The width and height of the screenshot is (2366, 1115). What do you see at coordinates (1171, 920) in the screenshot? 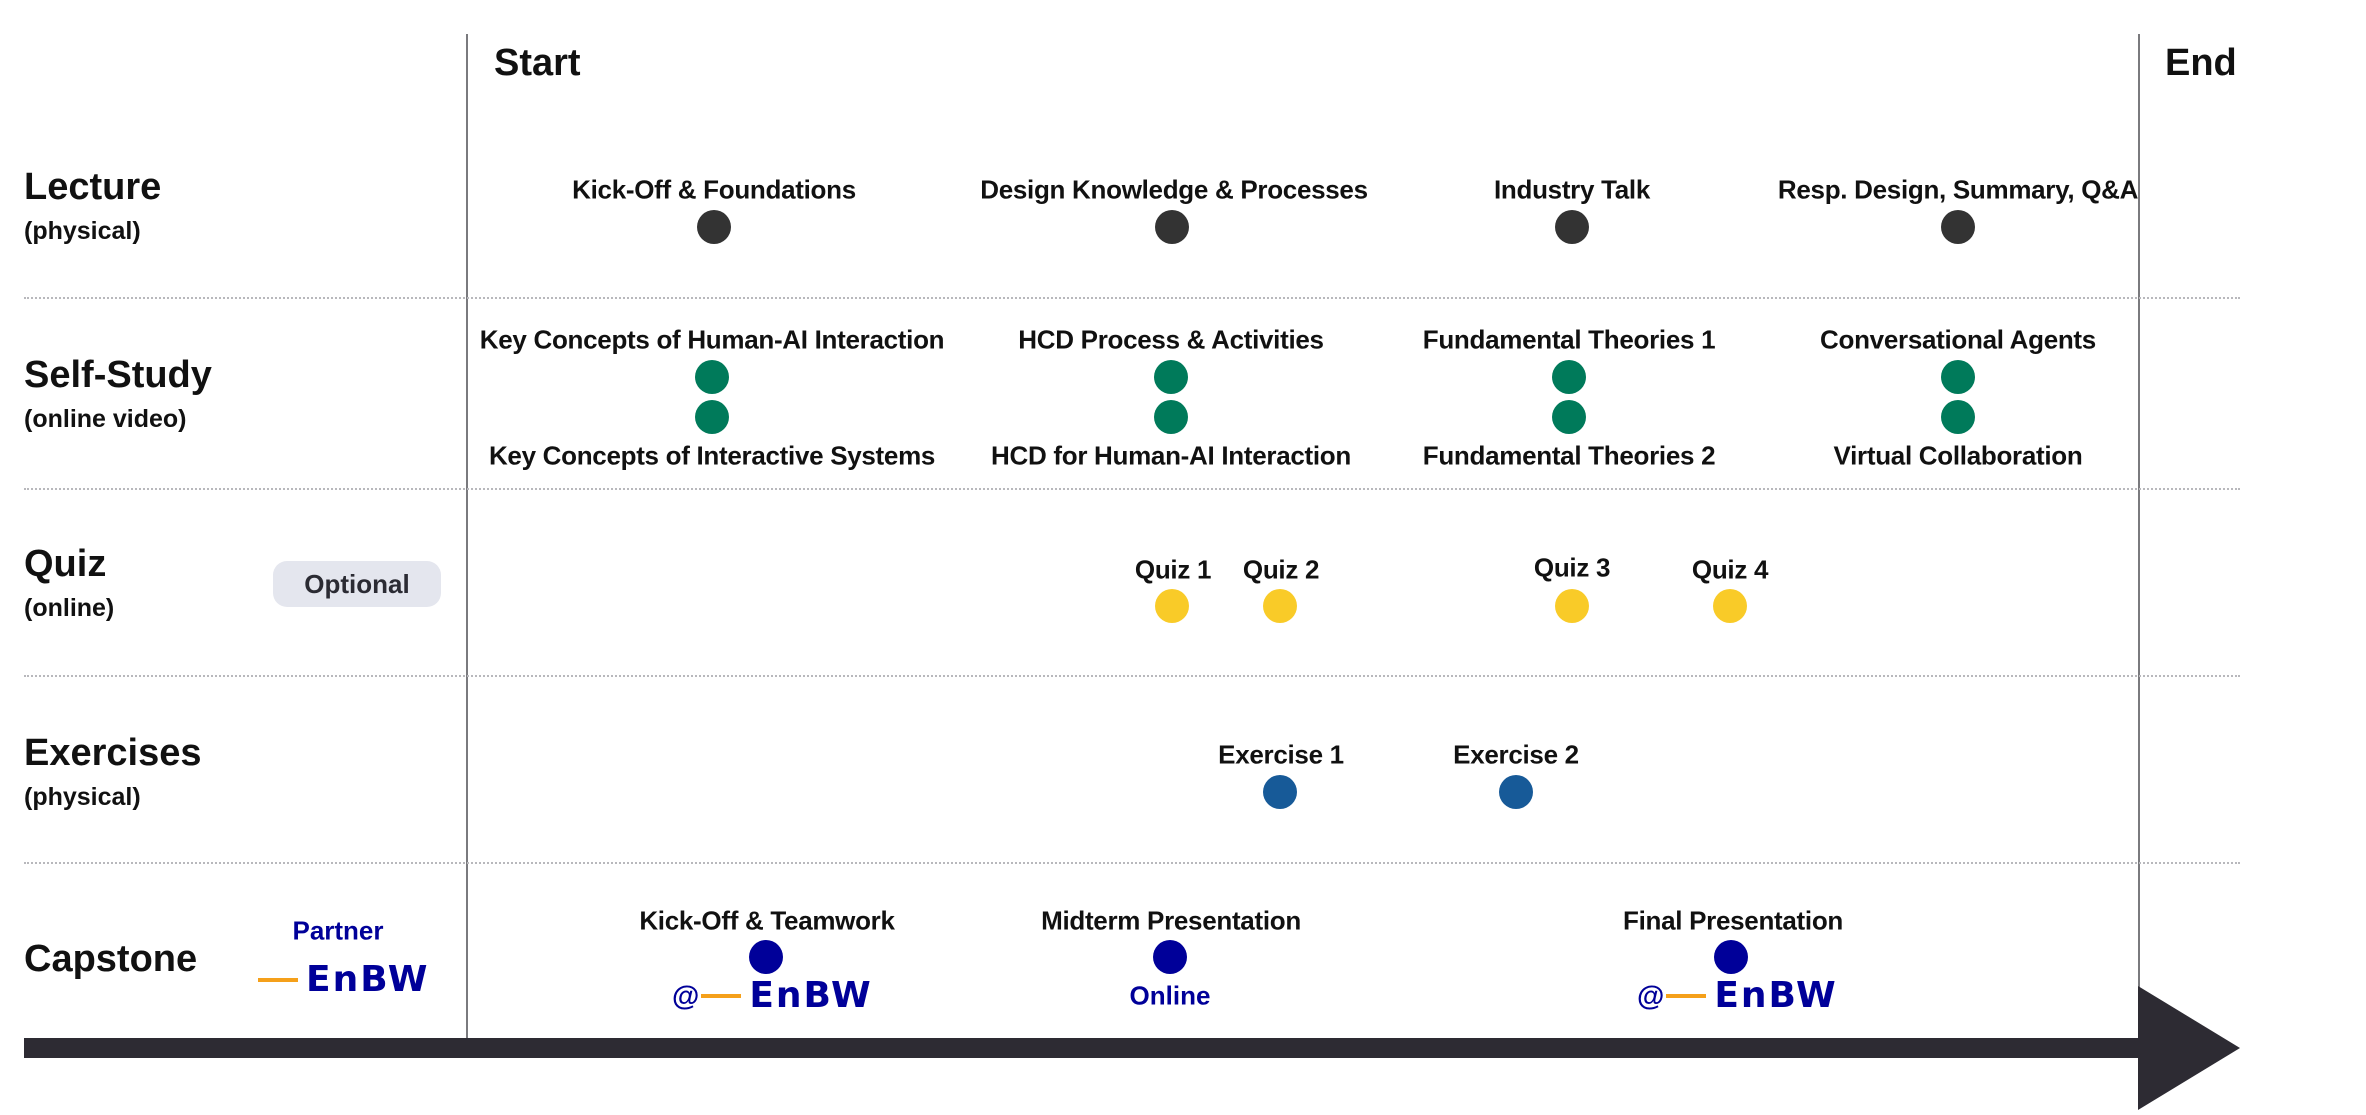
I see `capstone-label: Midterm Presentation` at bounding box center [1171, 920].